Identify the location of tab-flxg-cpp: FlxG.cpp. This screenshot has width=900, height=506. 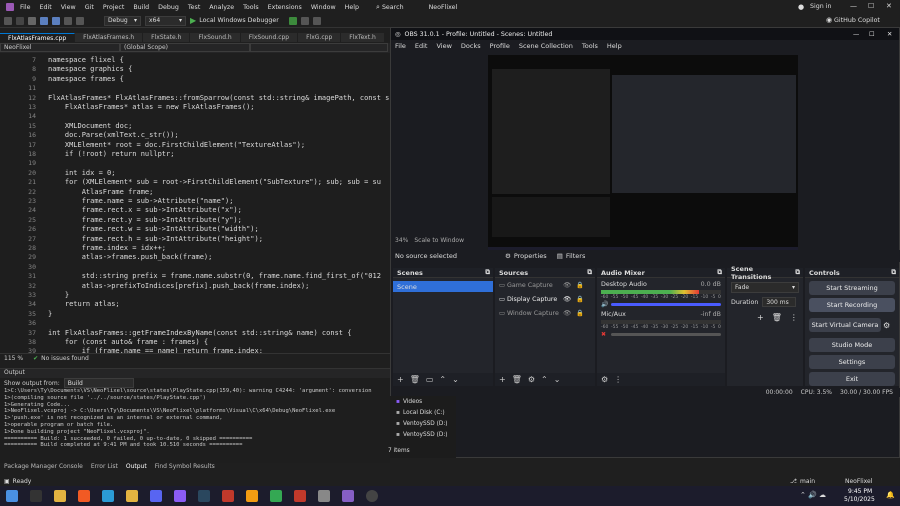
(320, 37).